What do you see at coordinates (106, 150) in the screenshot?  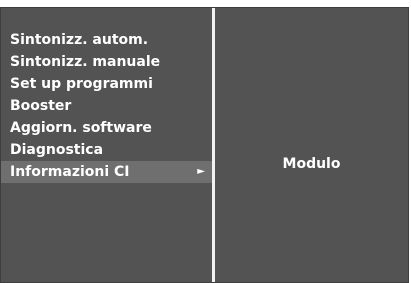 I see `menu-item-diagnostics: Diagnostica` at bounding box center [106, 150].